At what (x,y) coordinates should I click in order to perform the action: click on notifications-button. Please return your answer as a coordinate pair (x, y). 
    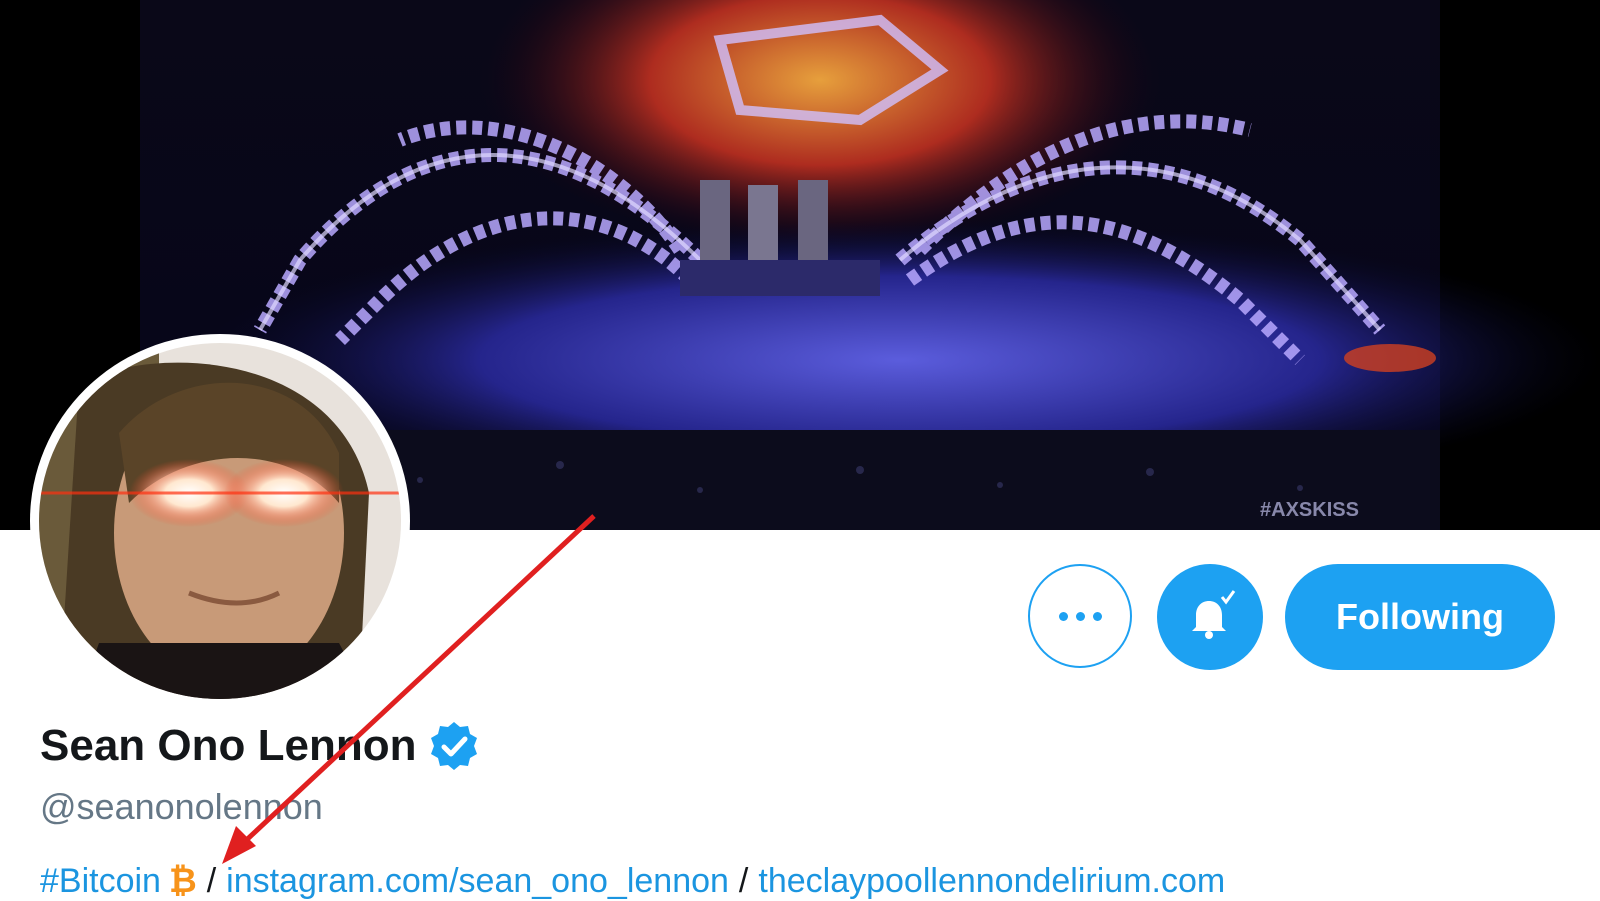
    Looking at the image, I should click on (1210, 617).